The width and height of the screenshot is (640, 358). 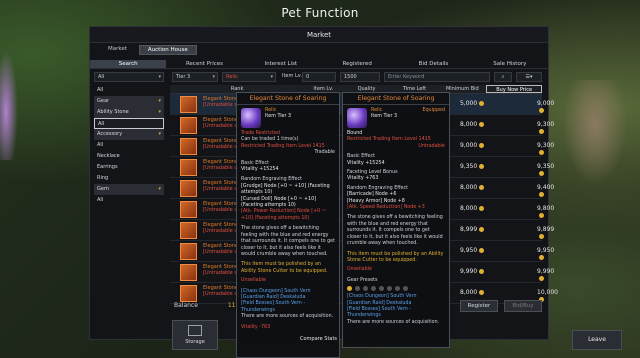 I want to click on sidebar-item-label: Necklace, so click(x=108, y=156).